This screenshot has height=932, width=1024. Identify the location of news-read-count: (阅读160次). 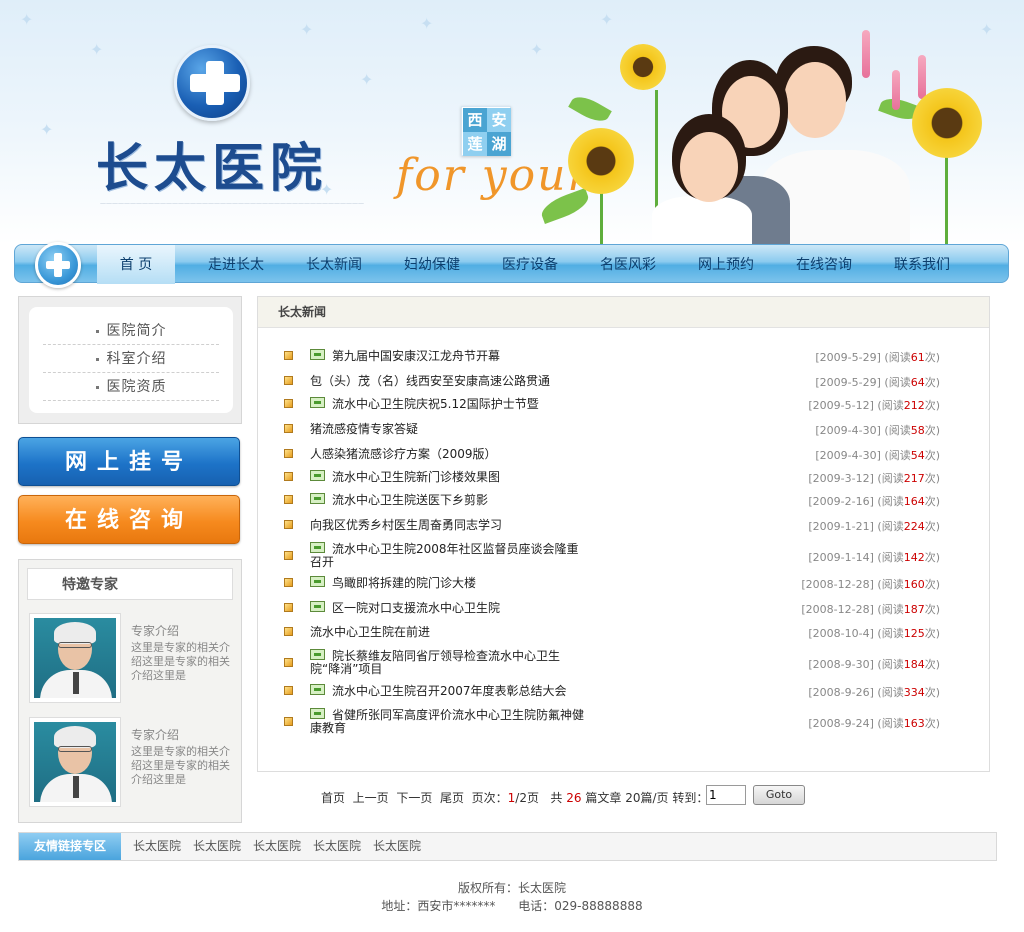
(906, 584).